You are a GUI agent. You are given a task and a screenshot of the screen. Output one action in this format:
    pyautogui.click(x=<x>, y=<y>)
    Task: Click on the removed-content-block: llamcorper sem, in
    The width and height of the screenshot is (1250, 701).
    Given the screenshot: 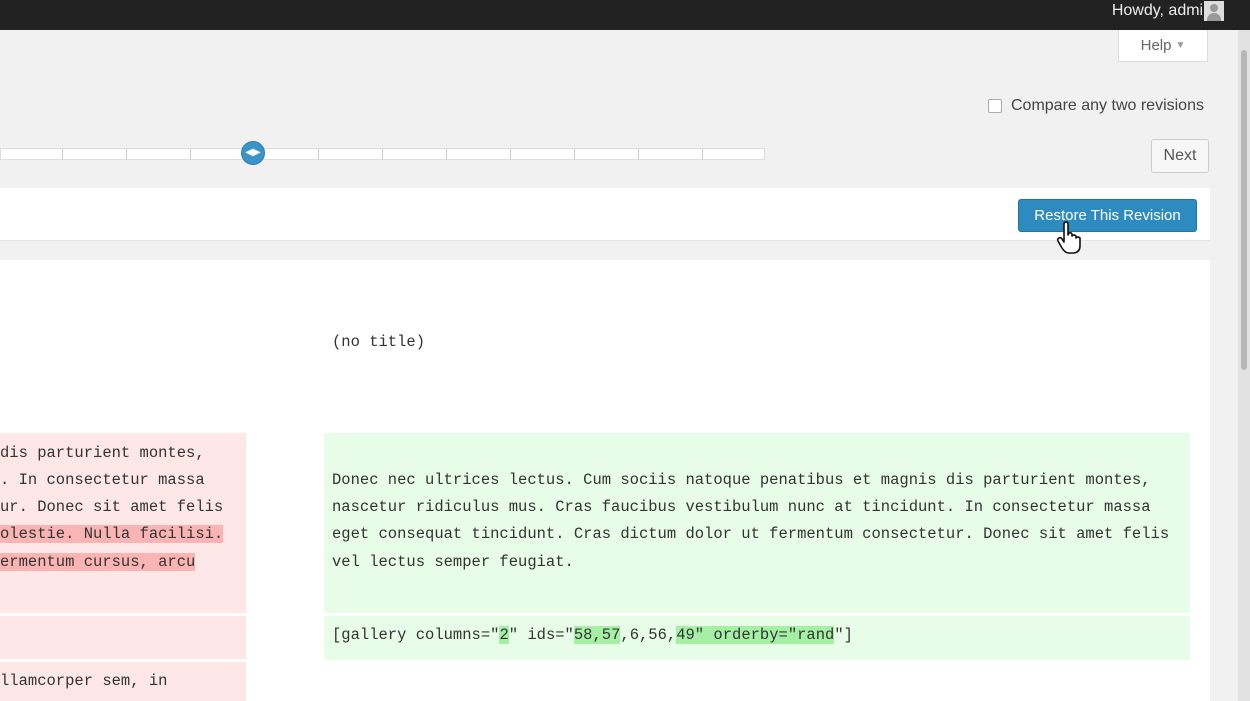 What is the action you would take?
    pyautogui.click(x=123, y=681)
    